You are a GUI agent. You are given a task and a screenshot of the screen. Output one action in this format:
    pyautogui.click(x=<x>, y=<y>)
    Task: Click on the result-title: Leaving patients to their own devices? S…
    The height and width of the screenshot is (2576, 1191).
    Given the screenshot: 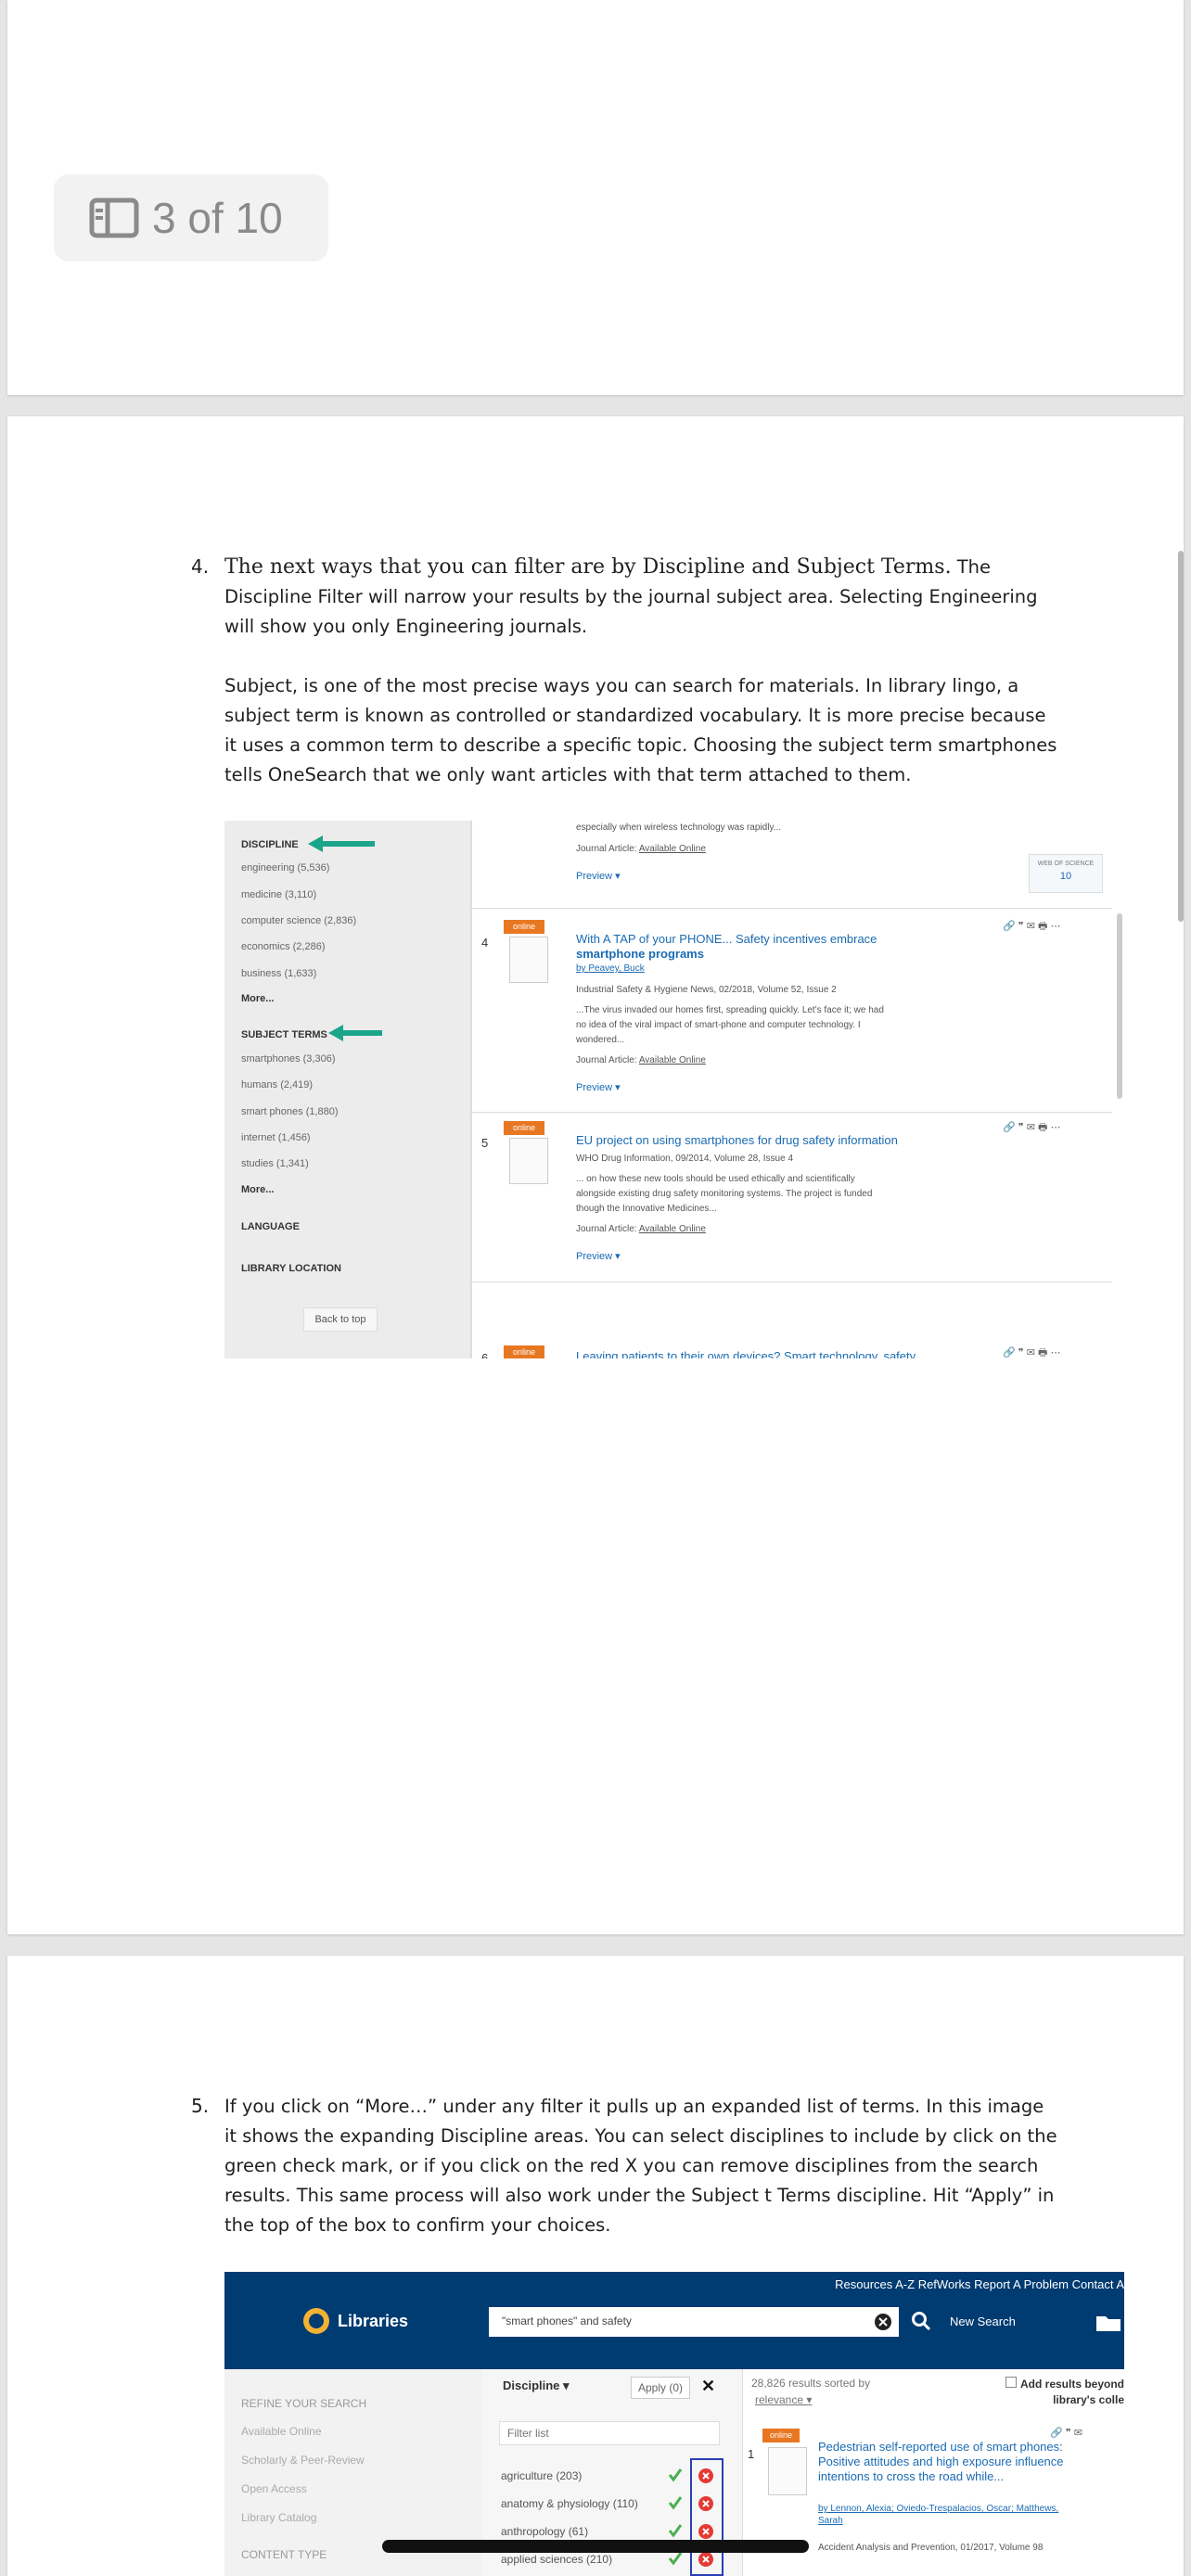 What is the action you would take?
    pyautogui.click(x=746, y=1353)
    